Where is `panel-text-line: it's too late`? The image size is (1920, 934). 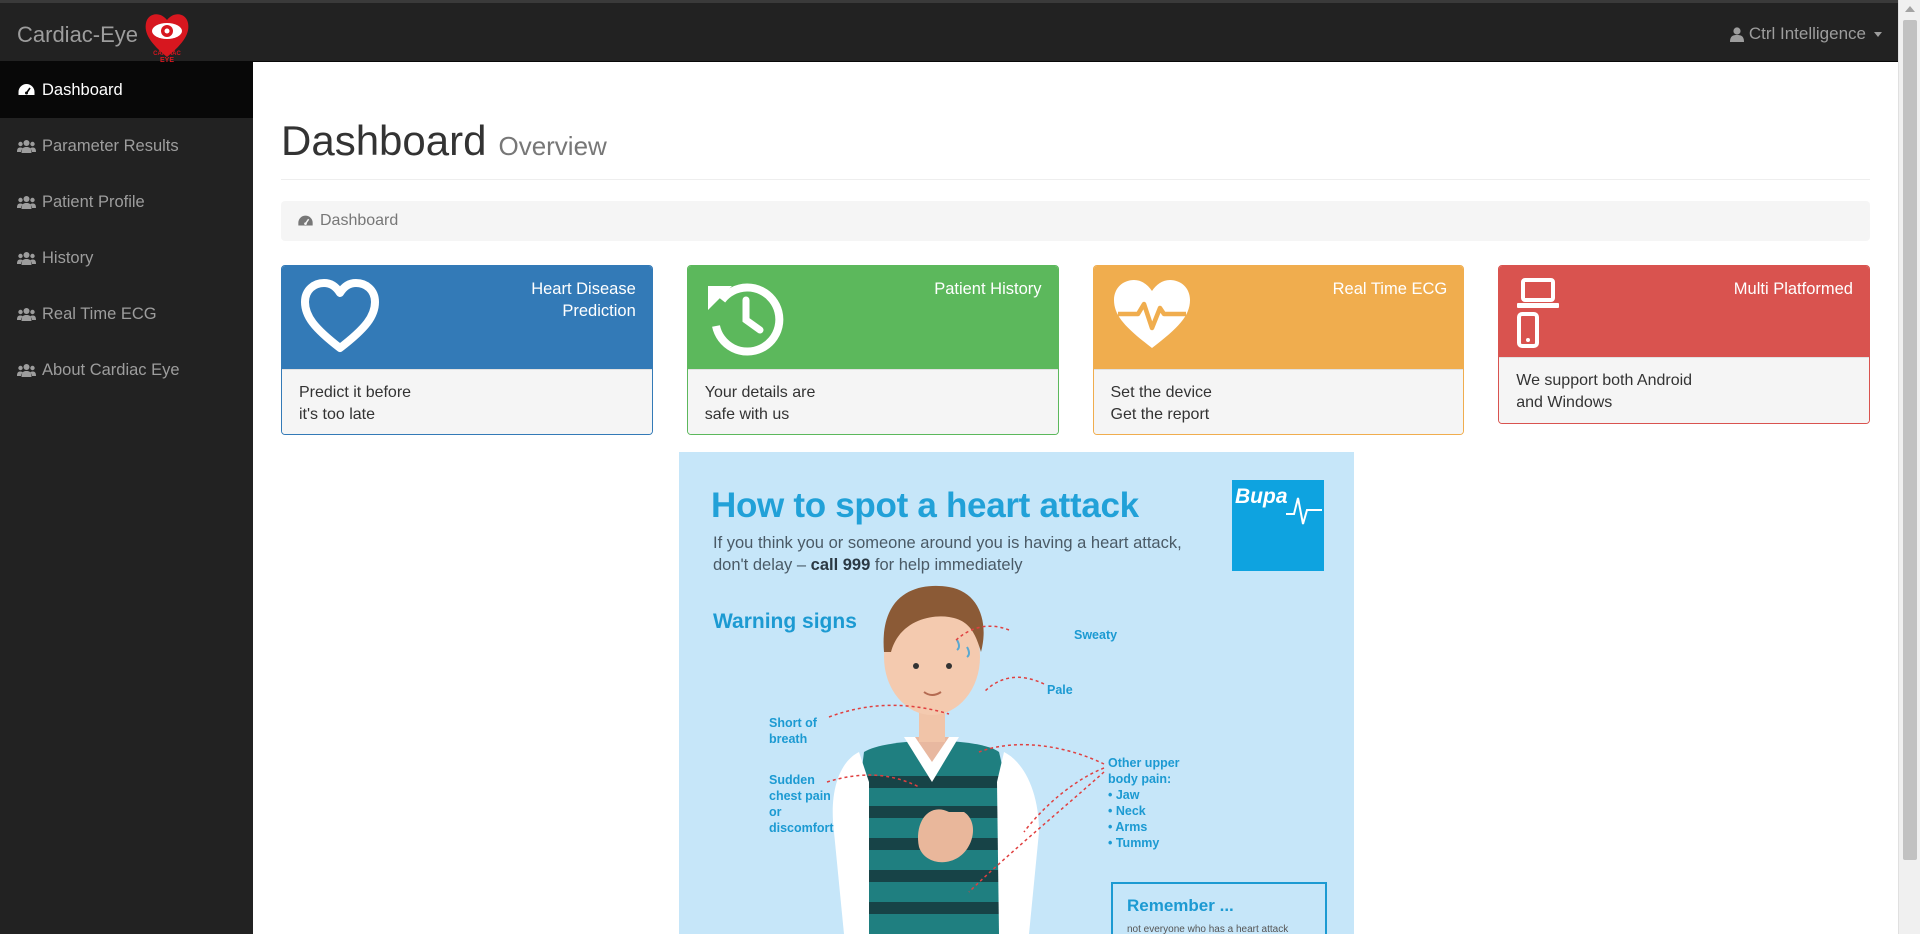
panel-text-line: it's too late is located at coordinates (337, 414).